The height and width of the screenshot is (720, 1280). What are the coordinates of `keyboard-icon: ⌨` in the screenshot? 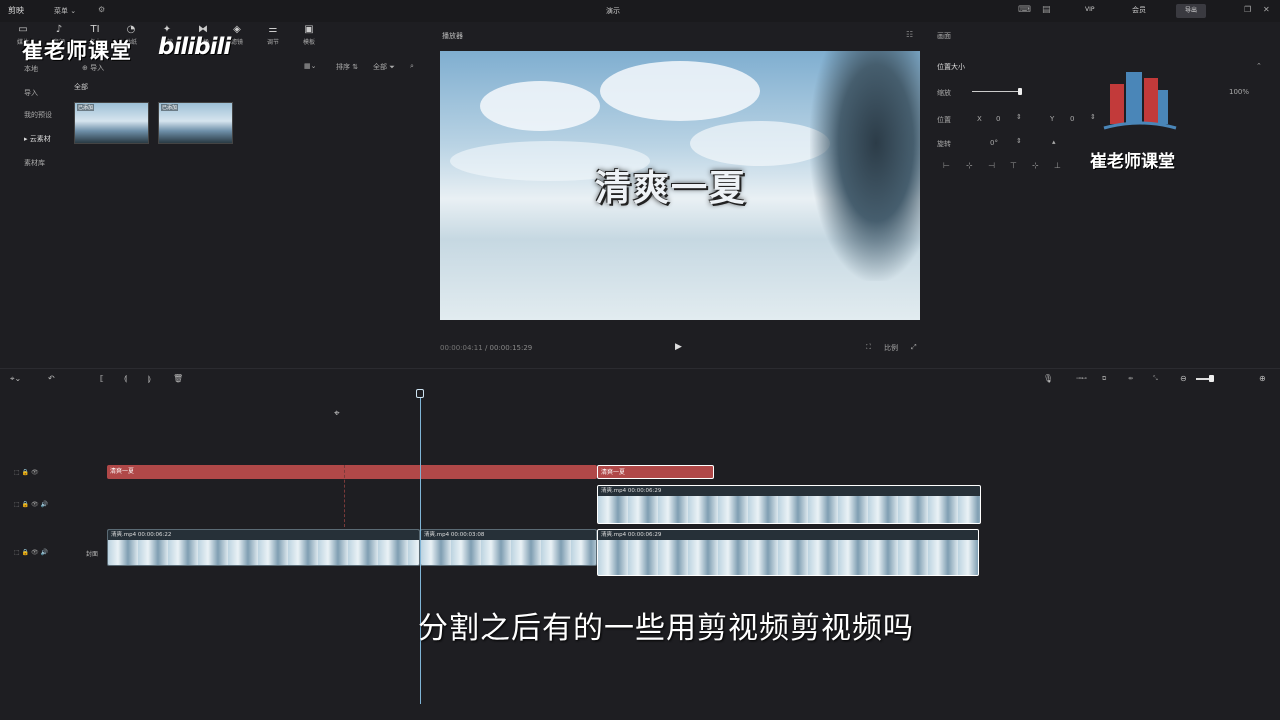 It's located at (1024, 10).